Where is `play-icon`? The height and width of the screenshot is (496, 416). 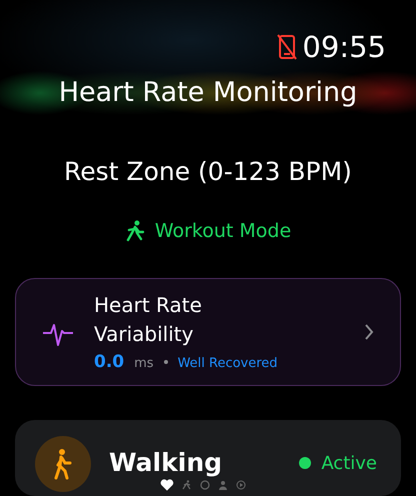
play-icon is located at coordinates (241, 485).